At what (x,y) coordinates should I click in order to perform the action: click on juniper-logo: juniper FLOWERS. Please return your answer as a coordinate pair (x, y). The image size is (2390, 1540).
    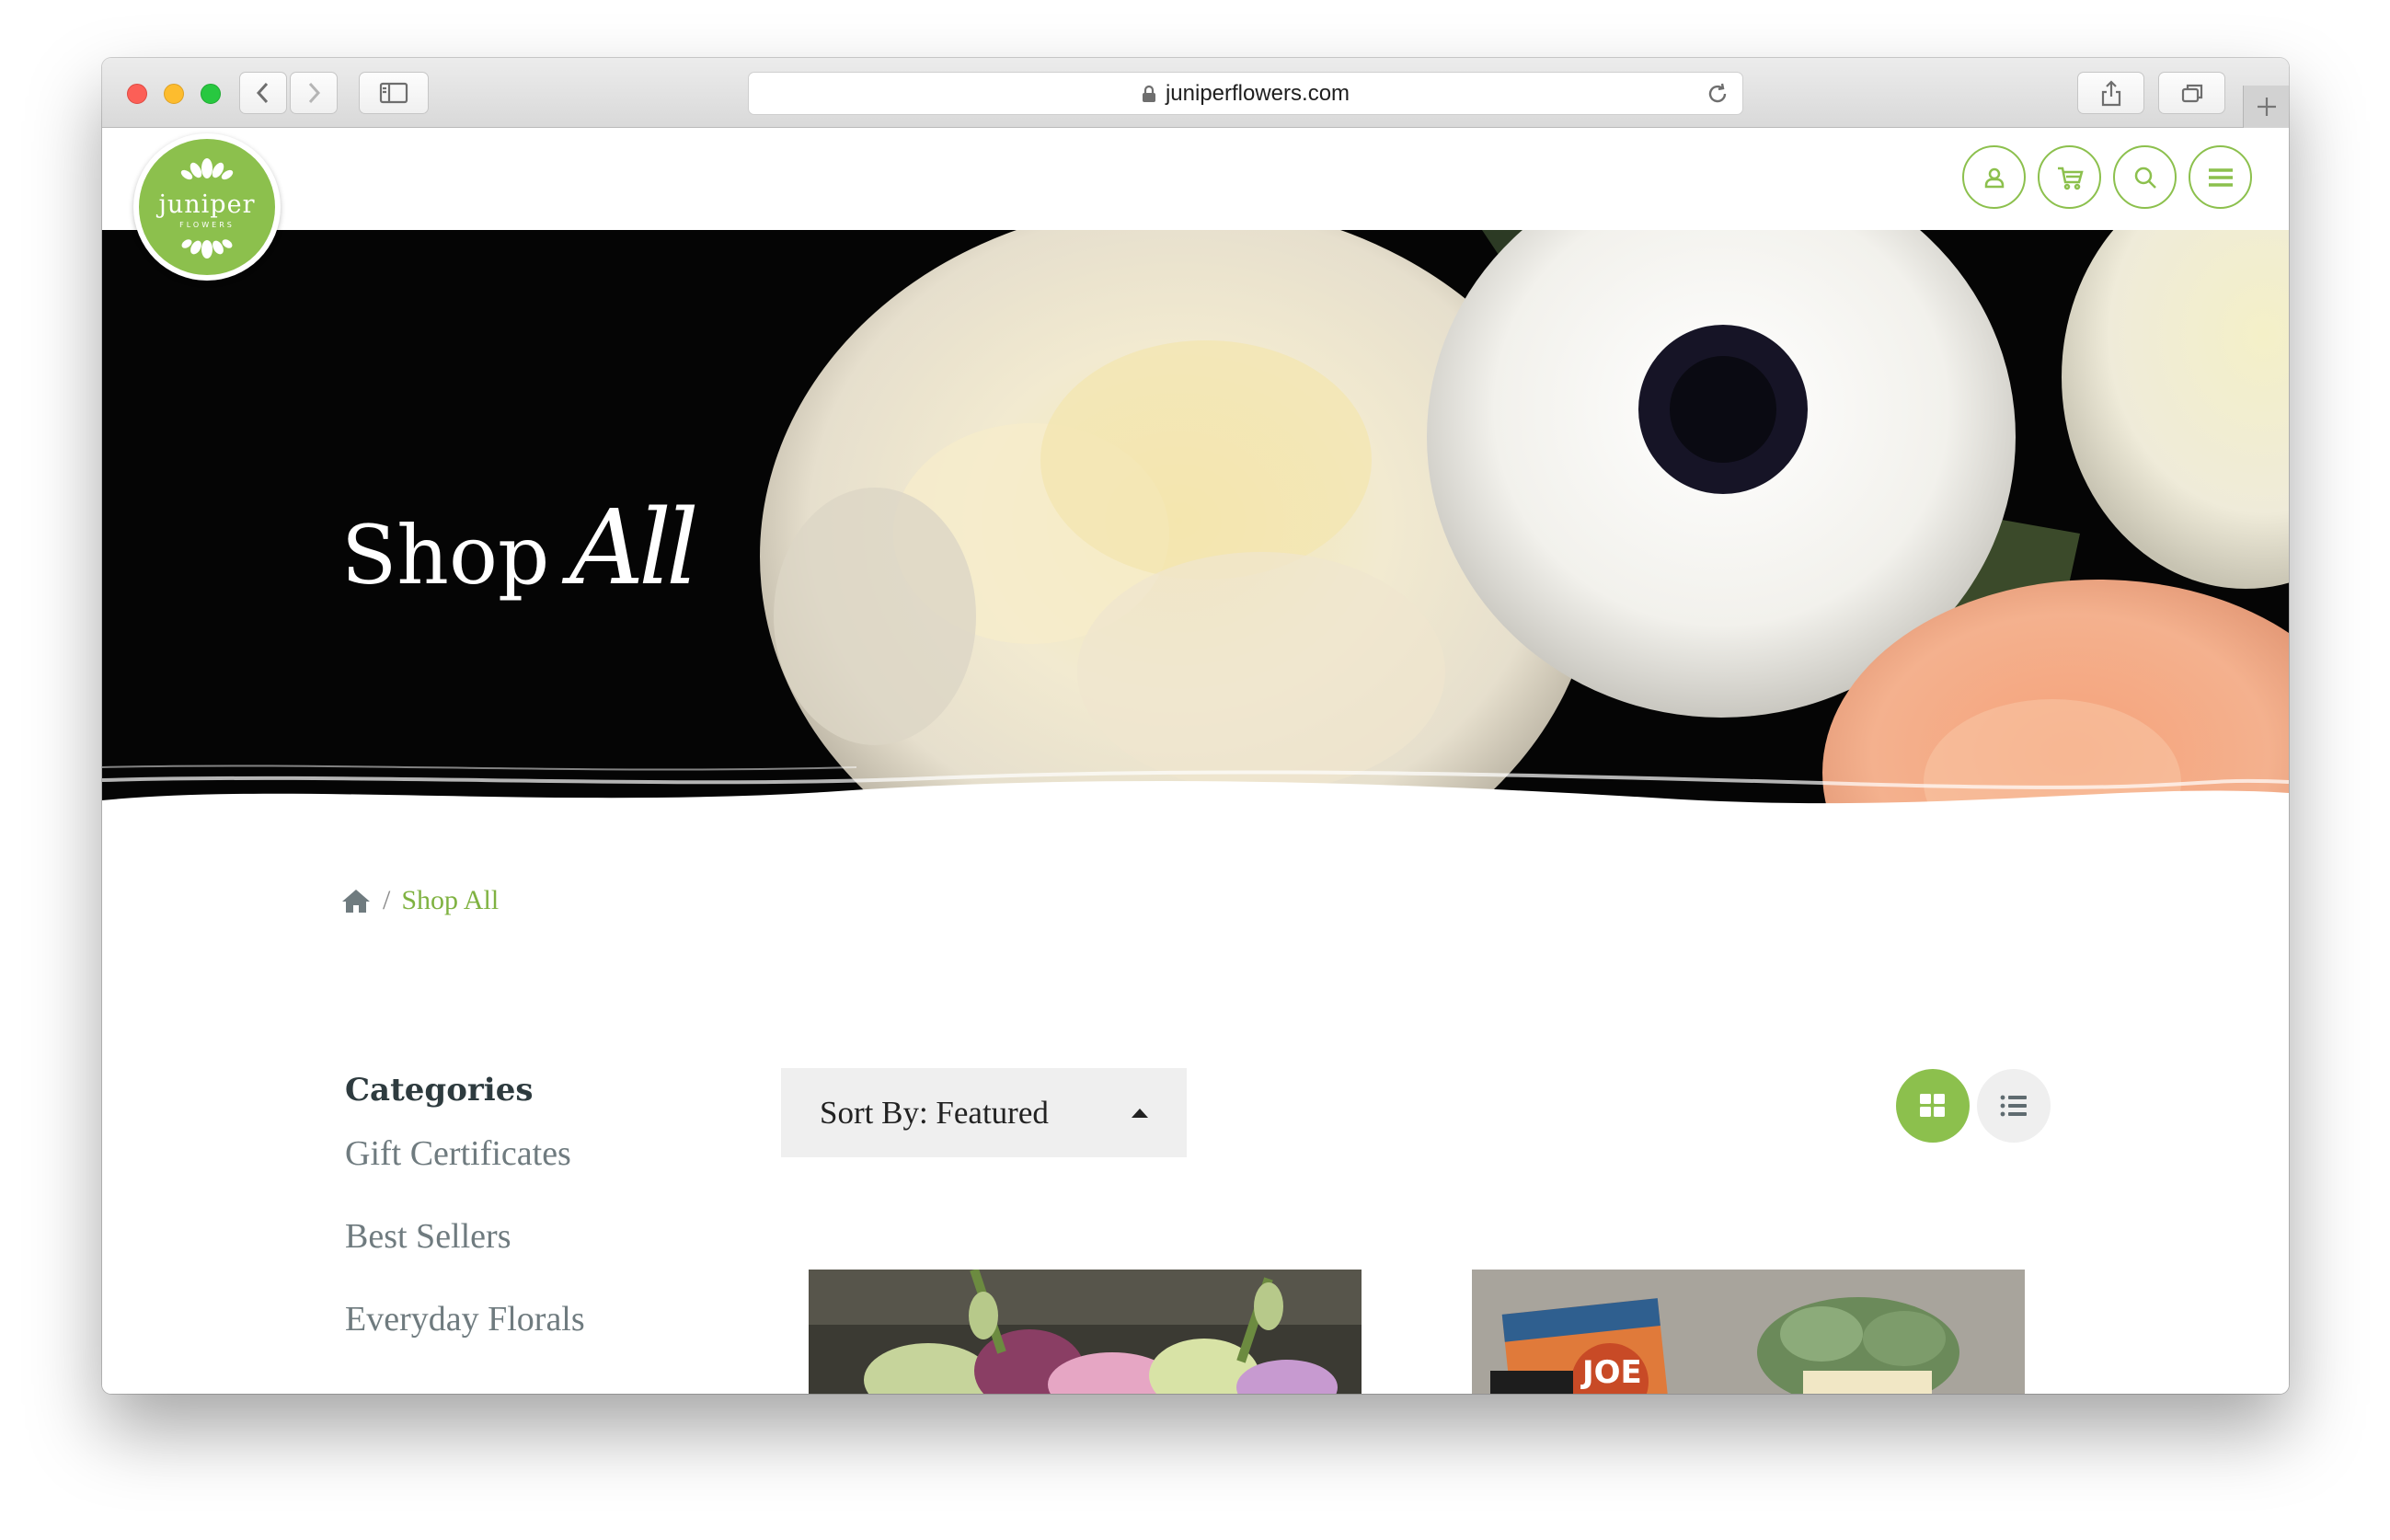
    Looking at the image, I should click on (207, 207).